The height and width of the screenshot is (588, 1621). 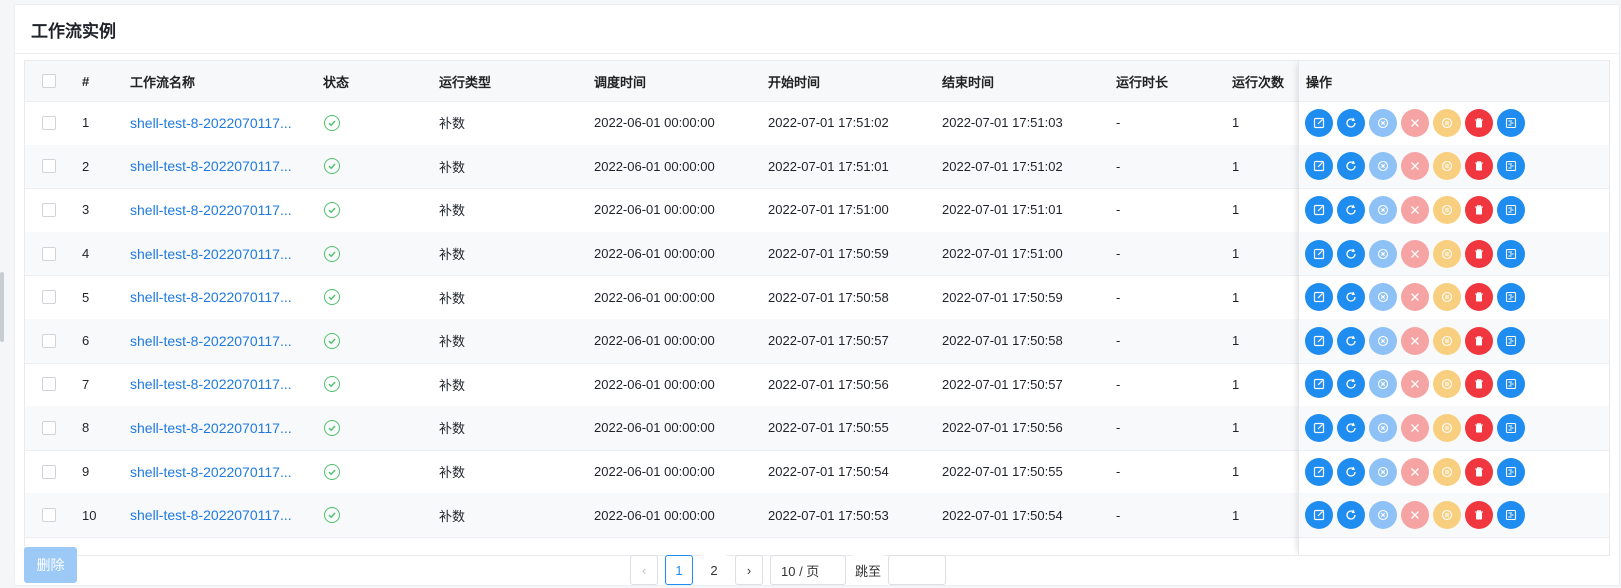 I want to click on header-run-type: 运行类型, so click(x=465, y=82).